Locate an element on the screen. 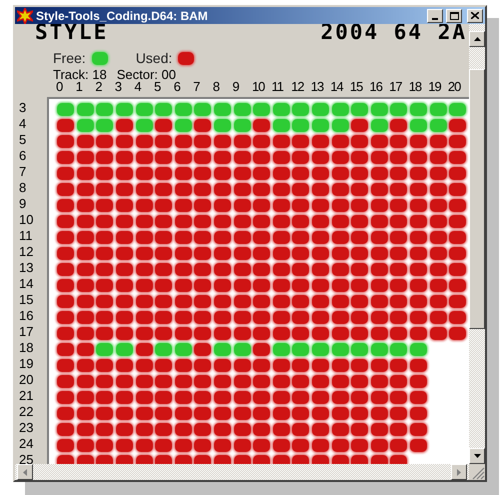 Image resolution: width=500 pixels, height=495 pixels. column-number: 7 is located at coordinates (196, 86).